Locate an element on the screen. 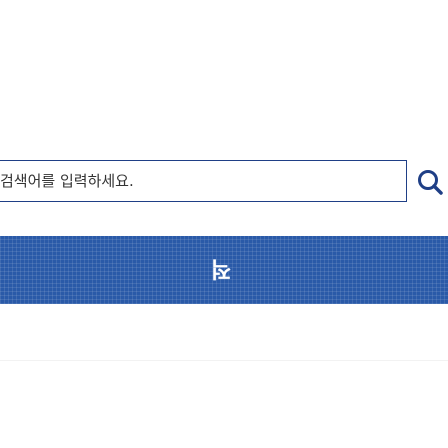  divider is located at coordinates (224, 360).